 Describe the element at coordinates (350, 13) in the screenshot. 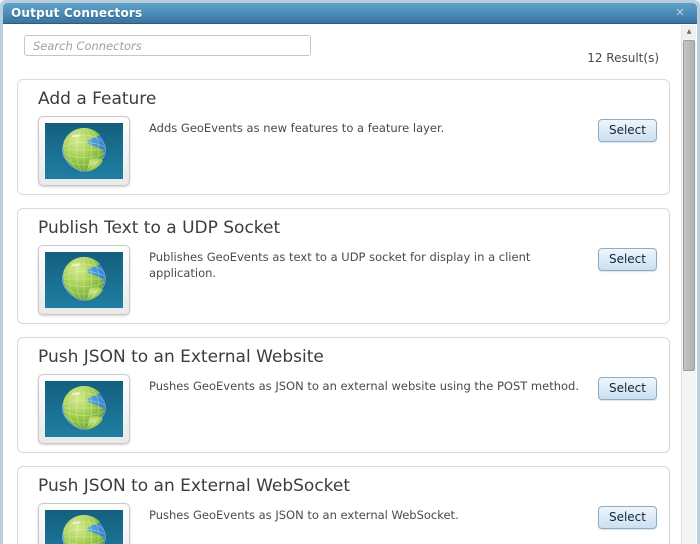

I see `dialog-titlebar: Output Connectors ✕` at that location.